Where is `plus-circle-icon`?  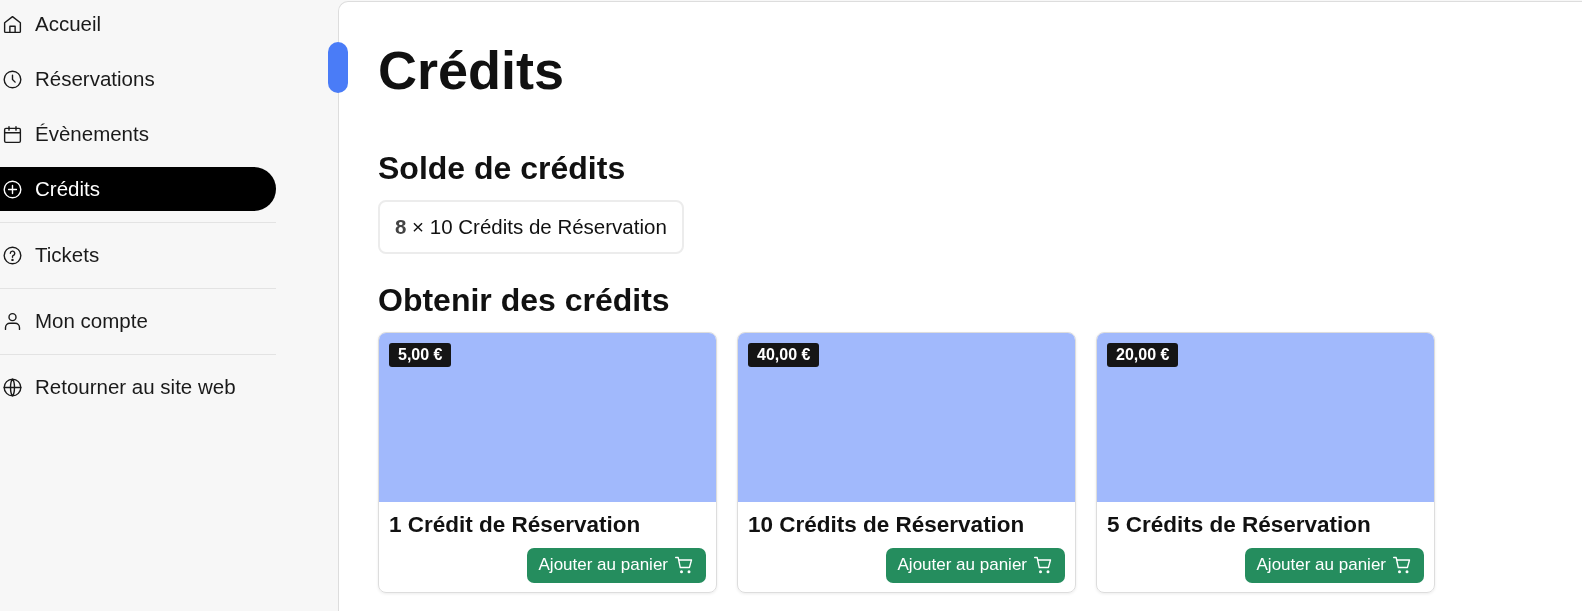
plus-circle-icon is located at coordinates (12, 189).